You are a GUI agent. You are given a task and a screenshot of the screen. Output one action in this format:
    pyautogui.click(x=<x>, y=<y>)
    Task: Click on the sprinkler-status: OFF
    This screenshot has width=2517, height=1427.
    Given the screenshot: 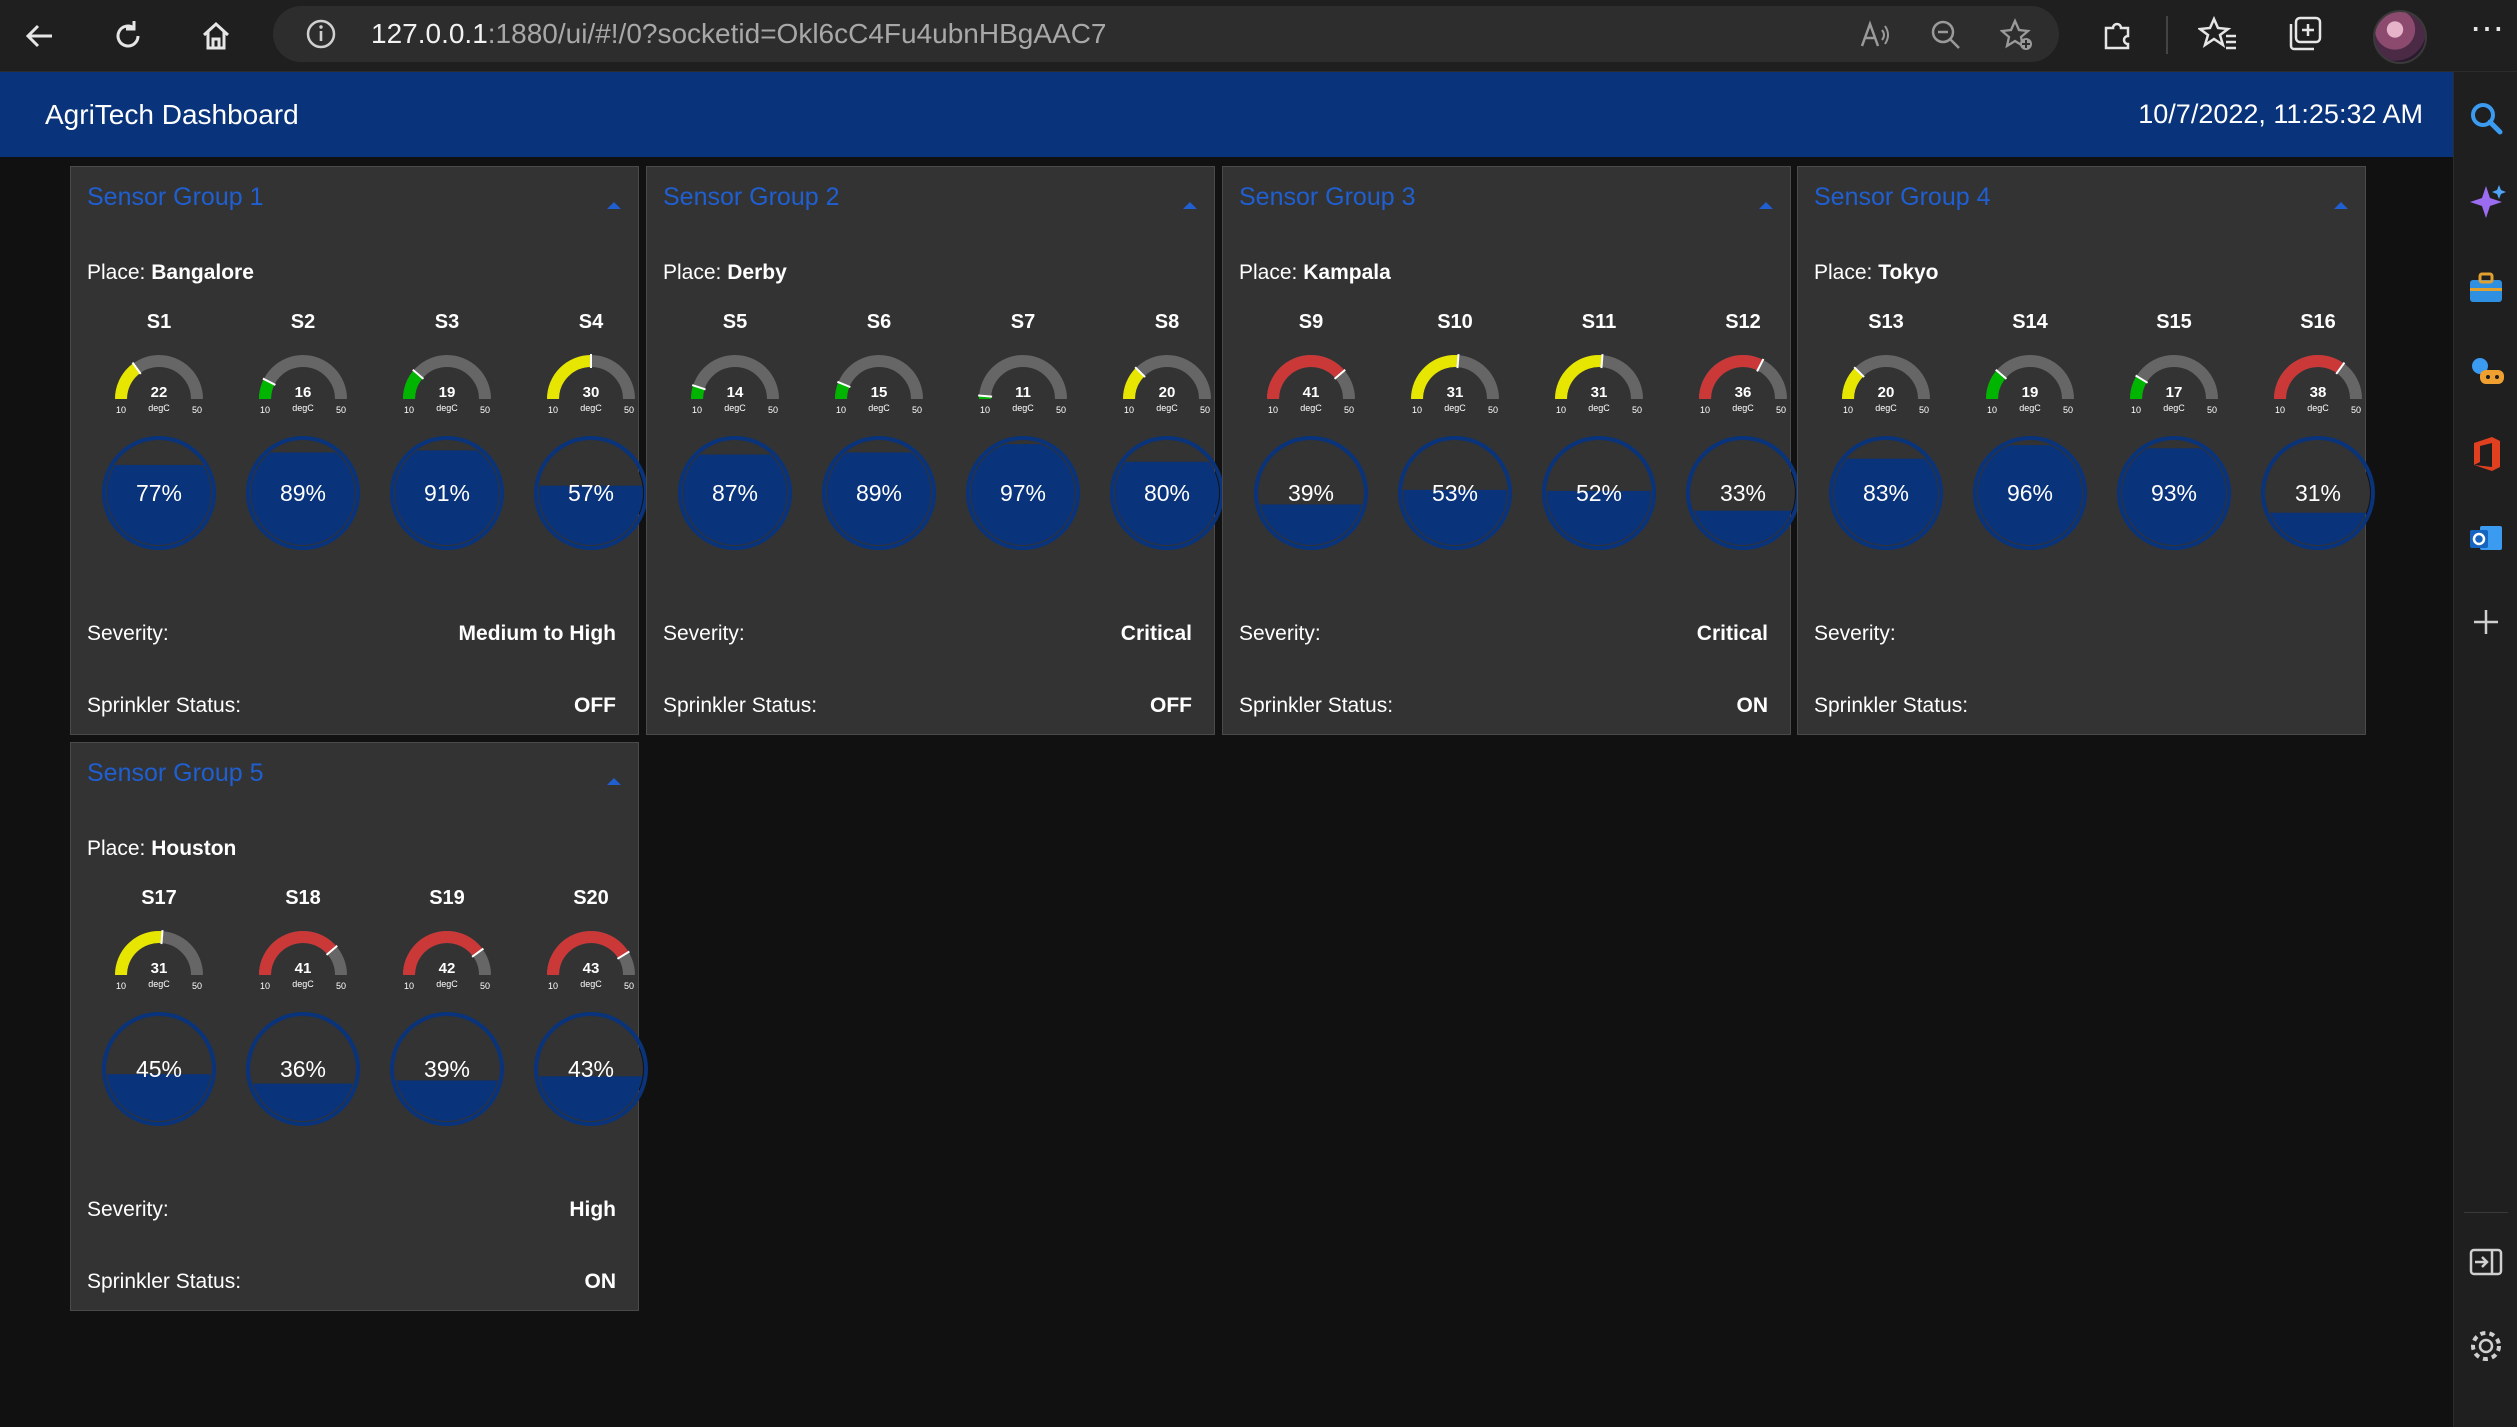 What is the action you would take?
    pyautogui.click(x=595, y=705)
    